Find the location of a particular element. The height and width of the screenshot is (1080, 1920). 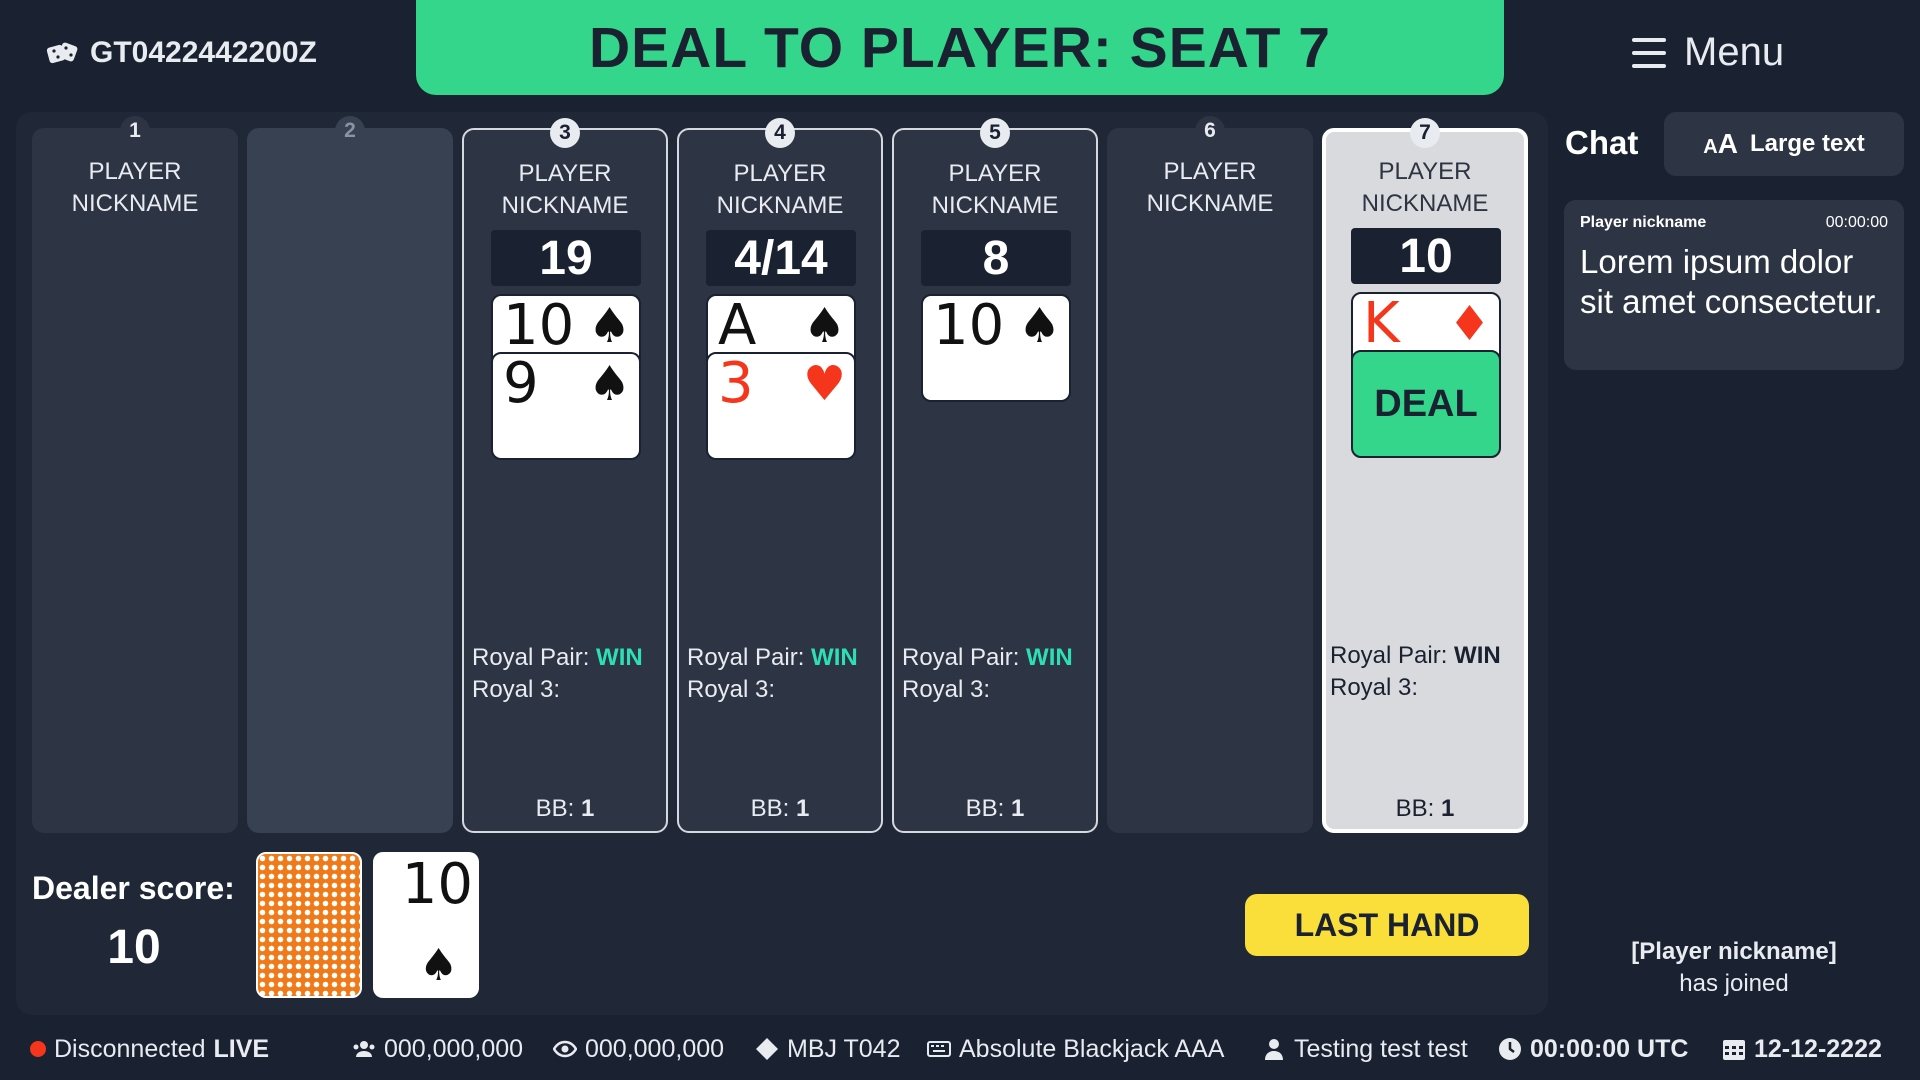

seat-2: 2 is located at coordinates (350, 474).